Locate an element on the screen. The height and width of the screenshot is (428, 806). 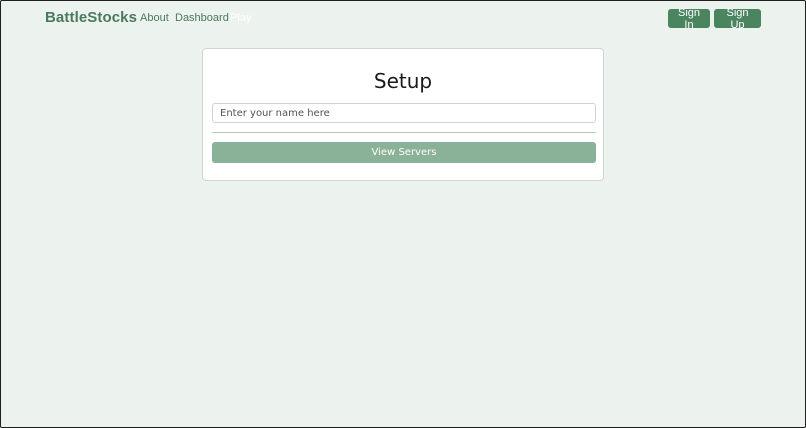
nav-link-play: Play is located at coordinates (240, 18).